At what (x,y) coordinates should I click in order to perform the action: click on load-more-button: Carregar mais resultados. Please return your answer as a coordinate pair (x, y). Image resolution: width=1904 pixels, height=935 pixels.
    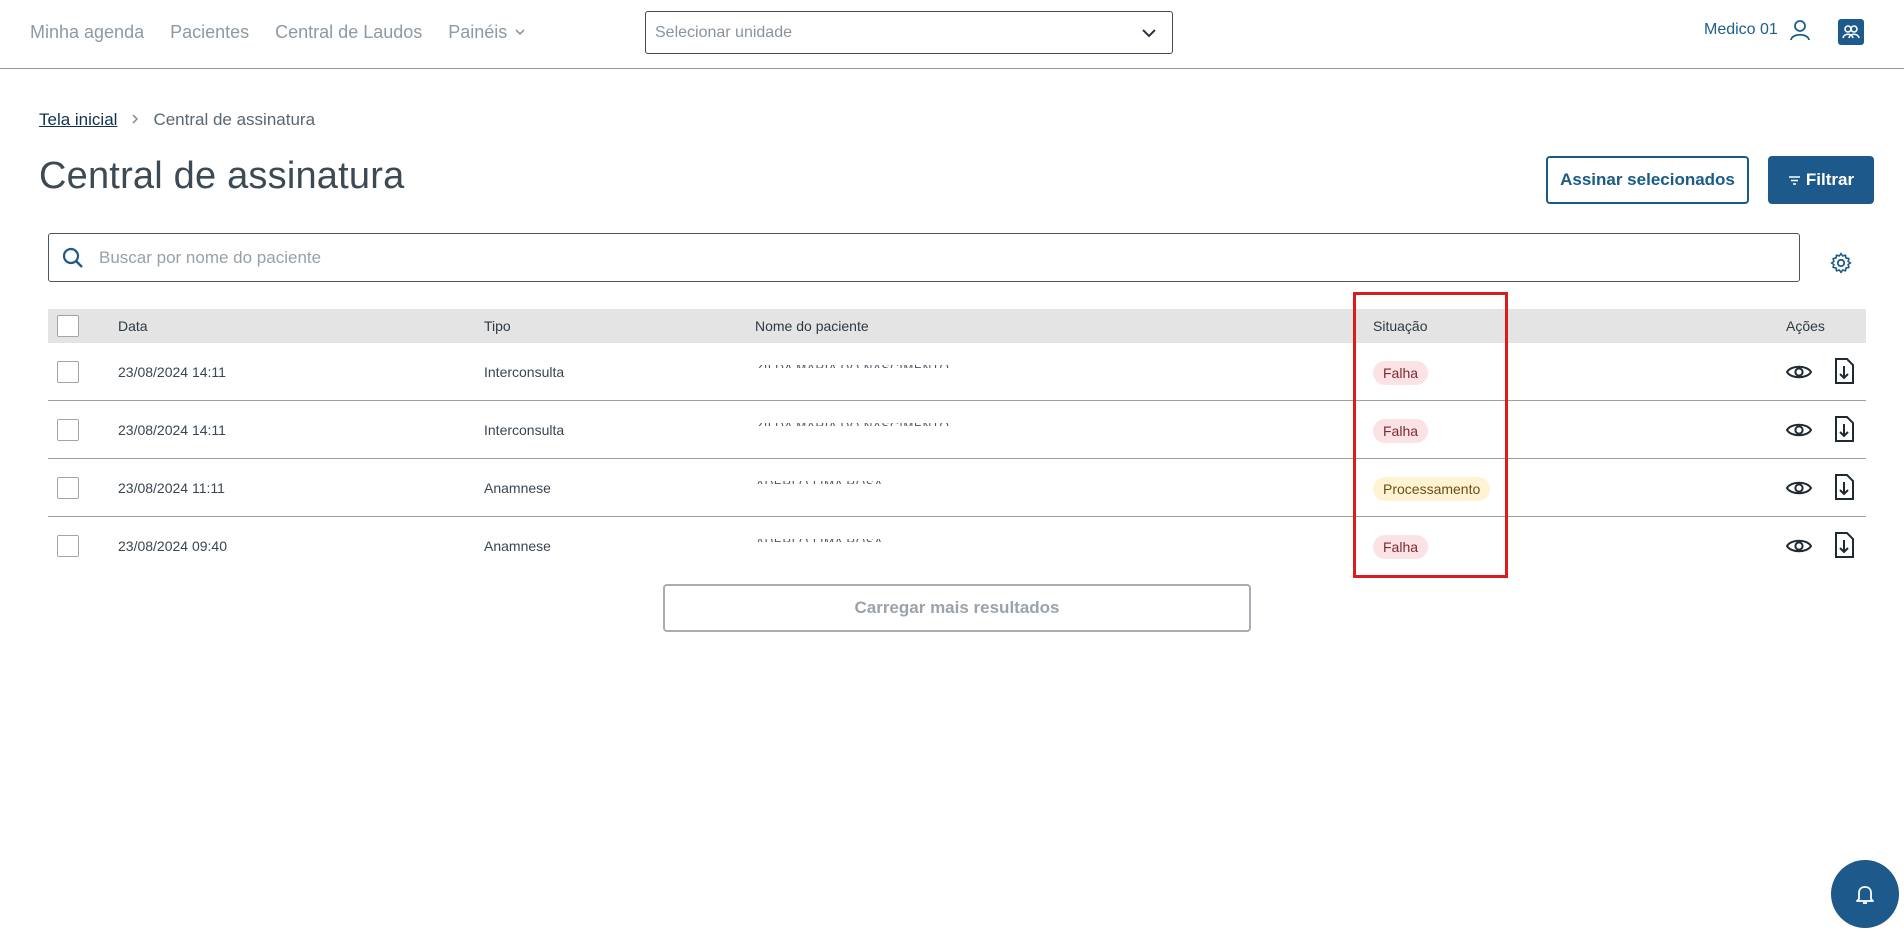
    Looking at the image, I should click on (957, 608).